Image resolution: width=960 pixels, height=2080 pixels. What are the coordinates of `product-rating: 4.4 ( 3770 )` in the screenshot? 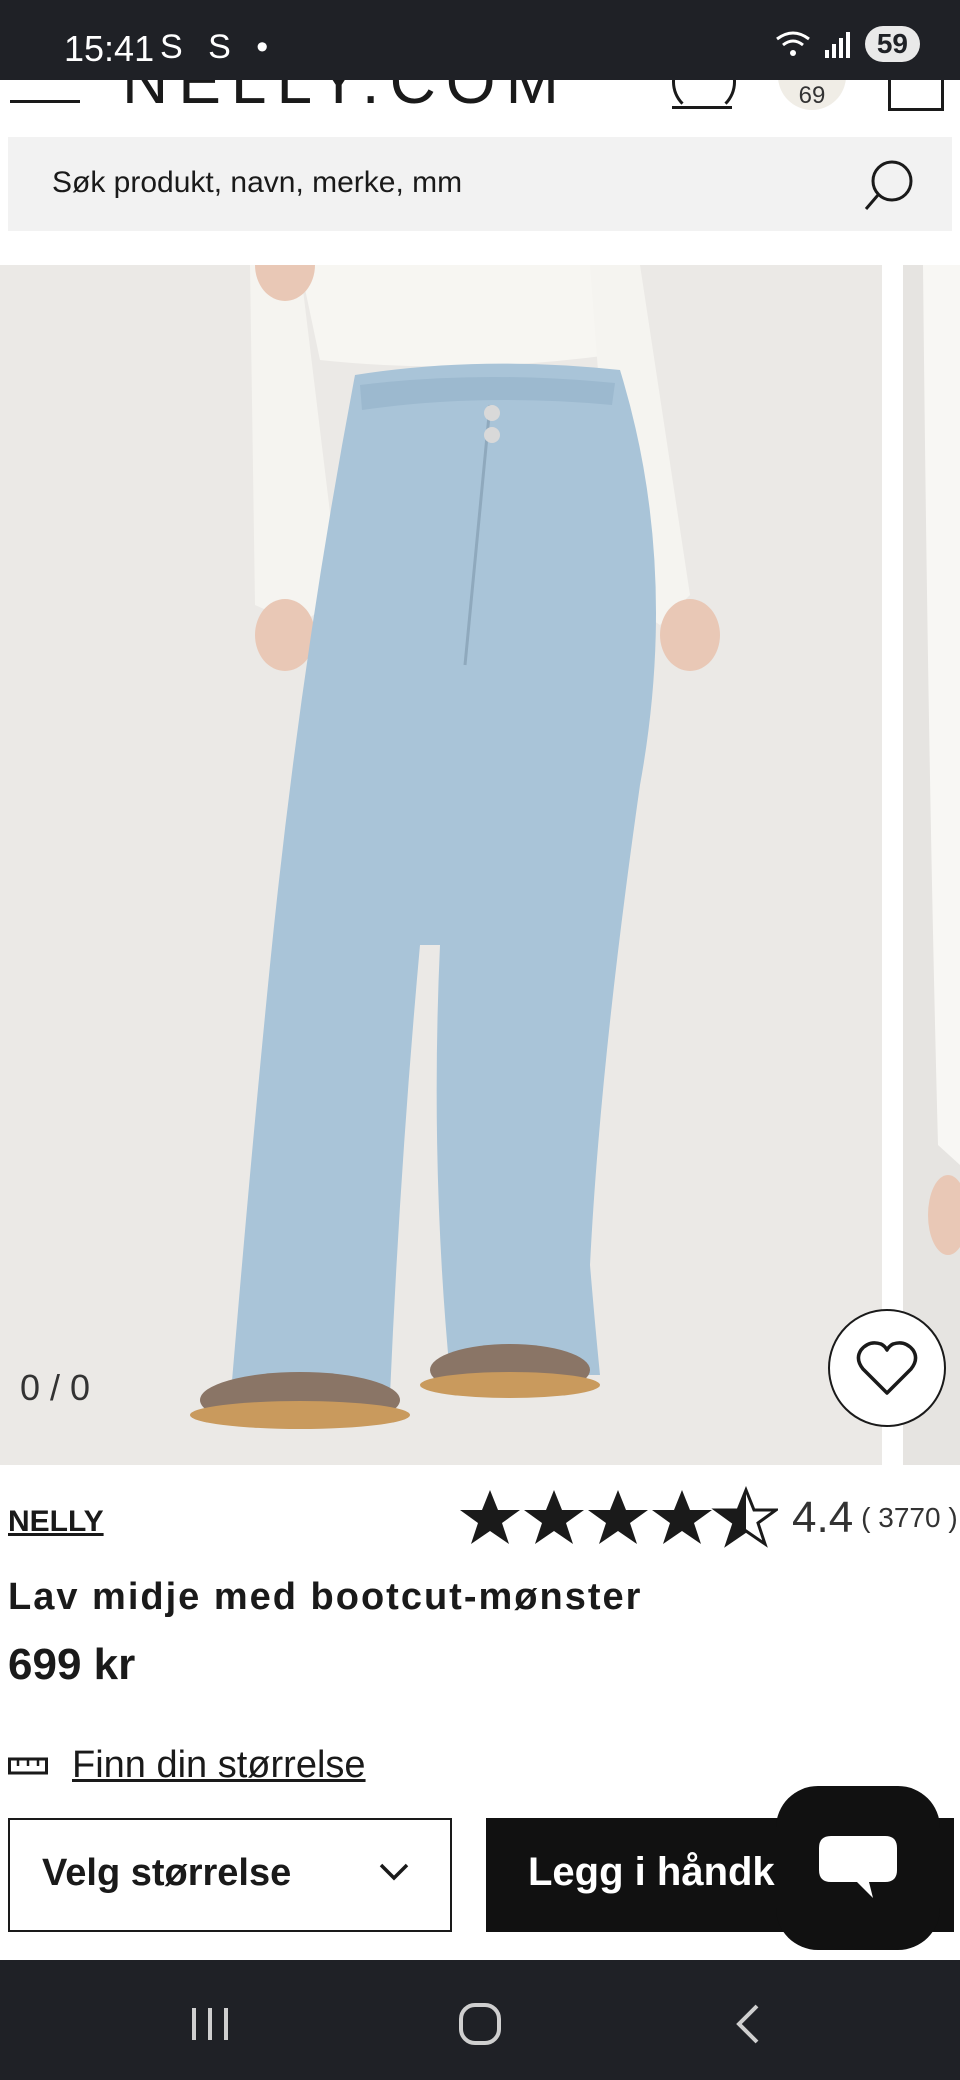 It's located at (708, 1518).